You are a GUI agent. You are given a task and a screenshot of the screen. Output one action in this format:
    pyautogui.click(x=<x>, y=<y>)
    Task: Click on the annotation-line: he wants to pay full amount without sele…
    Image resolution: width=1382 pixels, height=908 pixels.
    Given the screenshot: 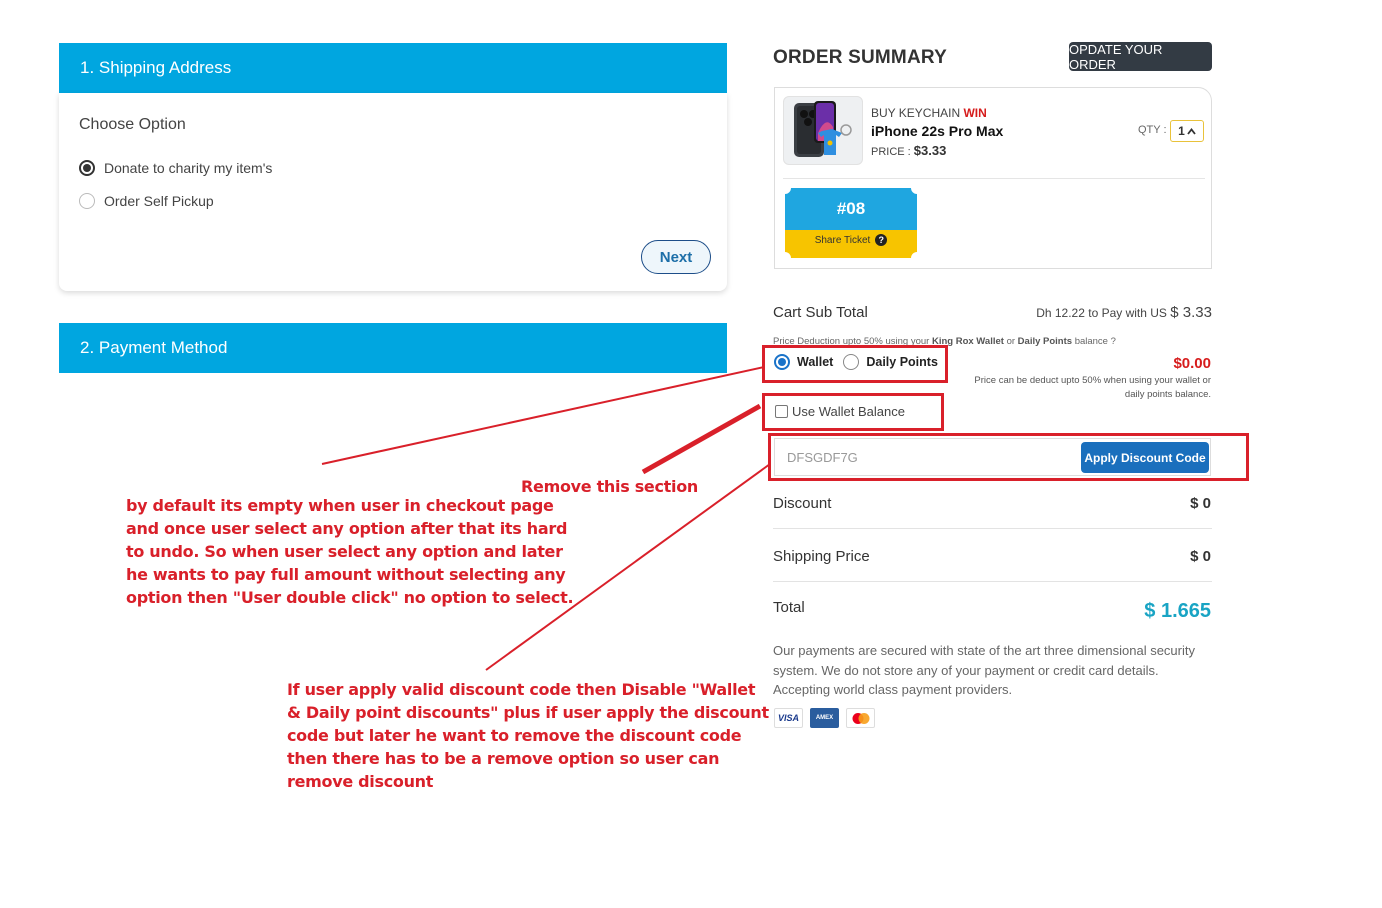 What is the action you would take?
    pyautogui.click(x=346, y=574)
    